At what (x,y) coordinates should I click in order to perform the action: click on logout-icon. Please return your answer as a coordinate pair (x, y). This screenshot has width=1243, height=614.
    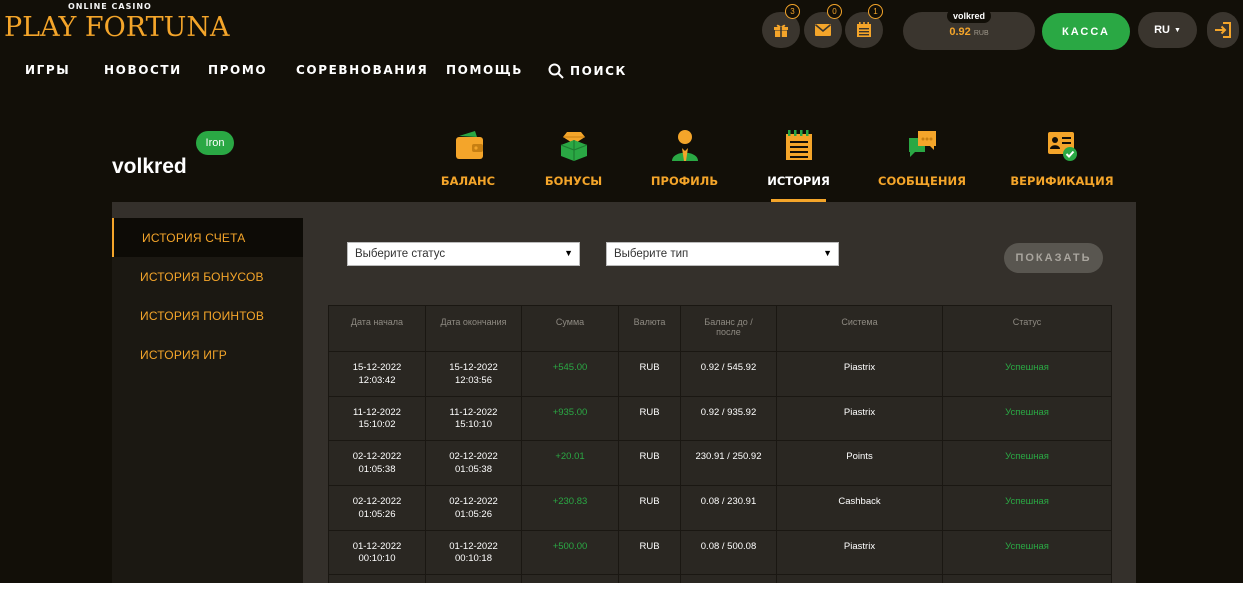
    Looking at the image, I should click on (1223, 30).